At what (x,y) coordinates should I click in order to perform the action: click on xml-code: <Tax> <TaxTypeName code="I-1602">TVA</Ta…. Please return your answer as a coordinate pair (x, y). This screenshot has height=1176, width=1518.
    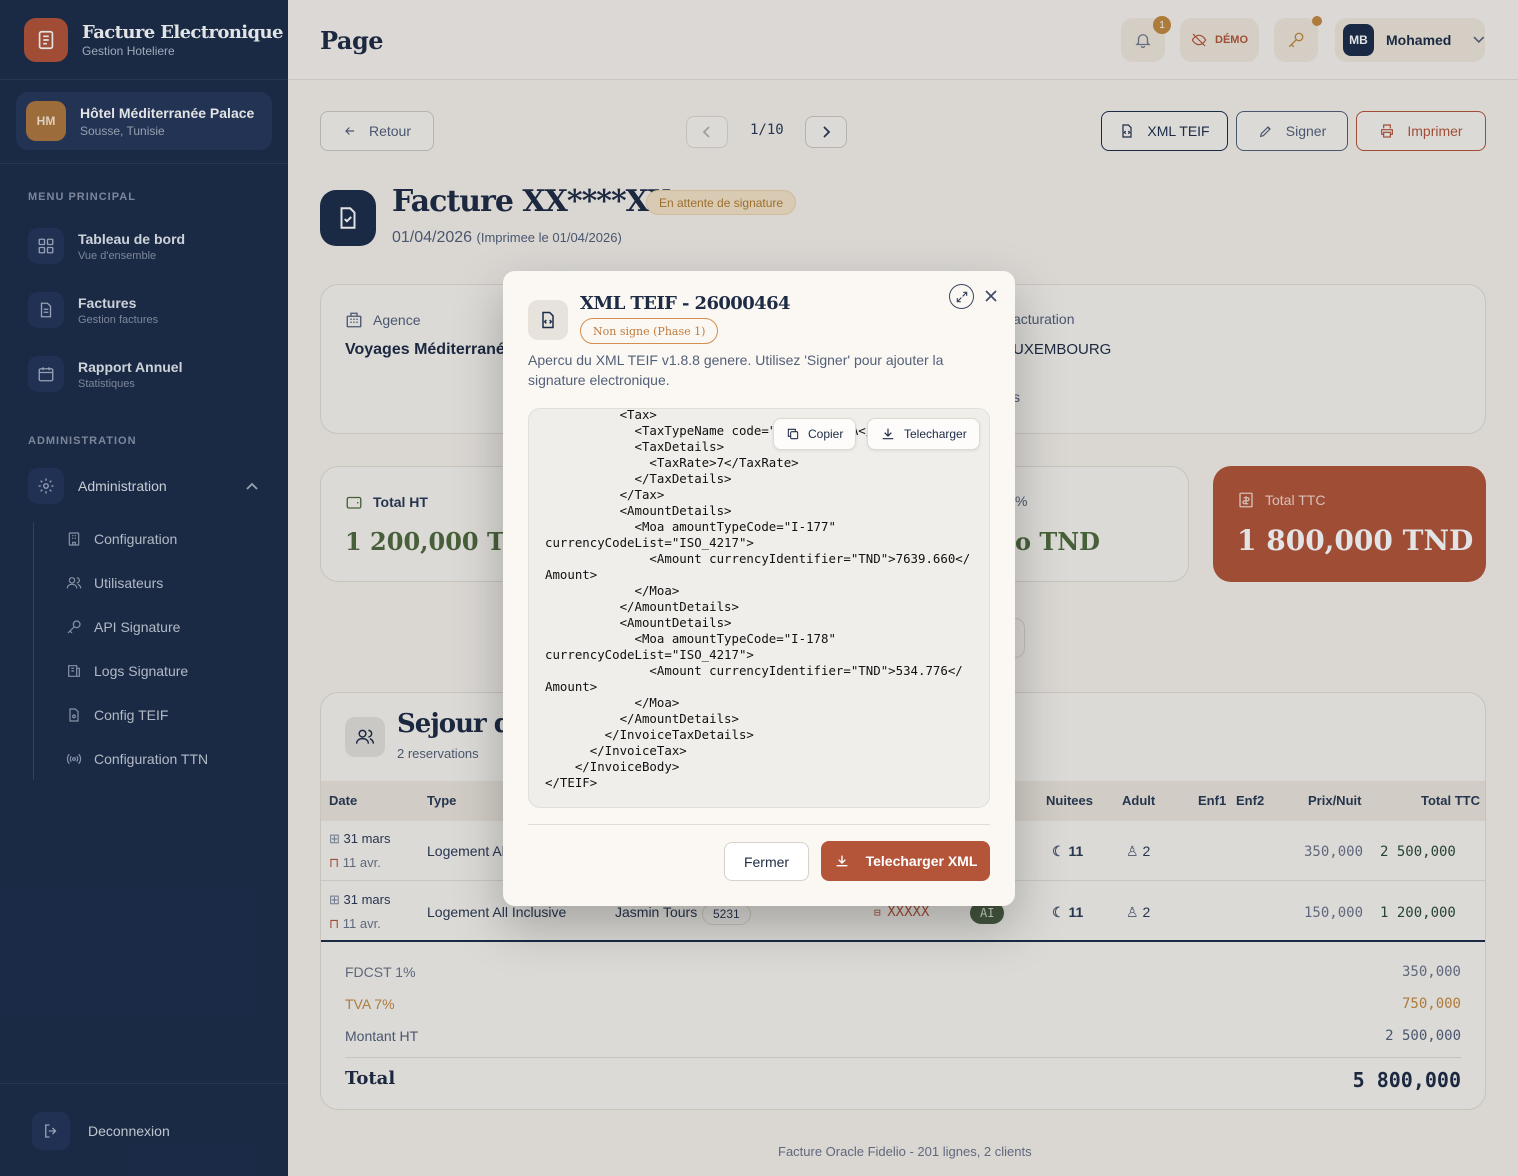
    Looking at the image, I should click on (758, 599).